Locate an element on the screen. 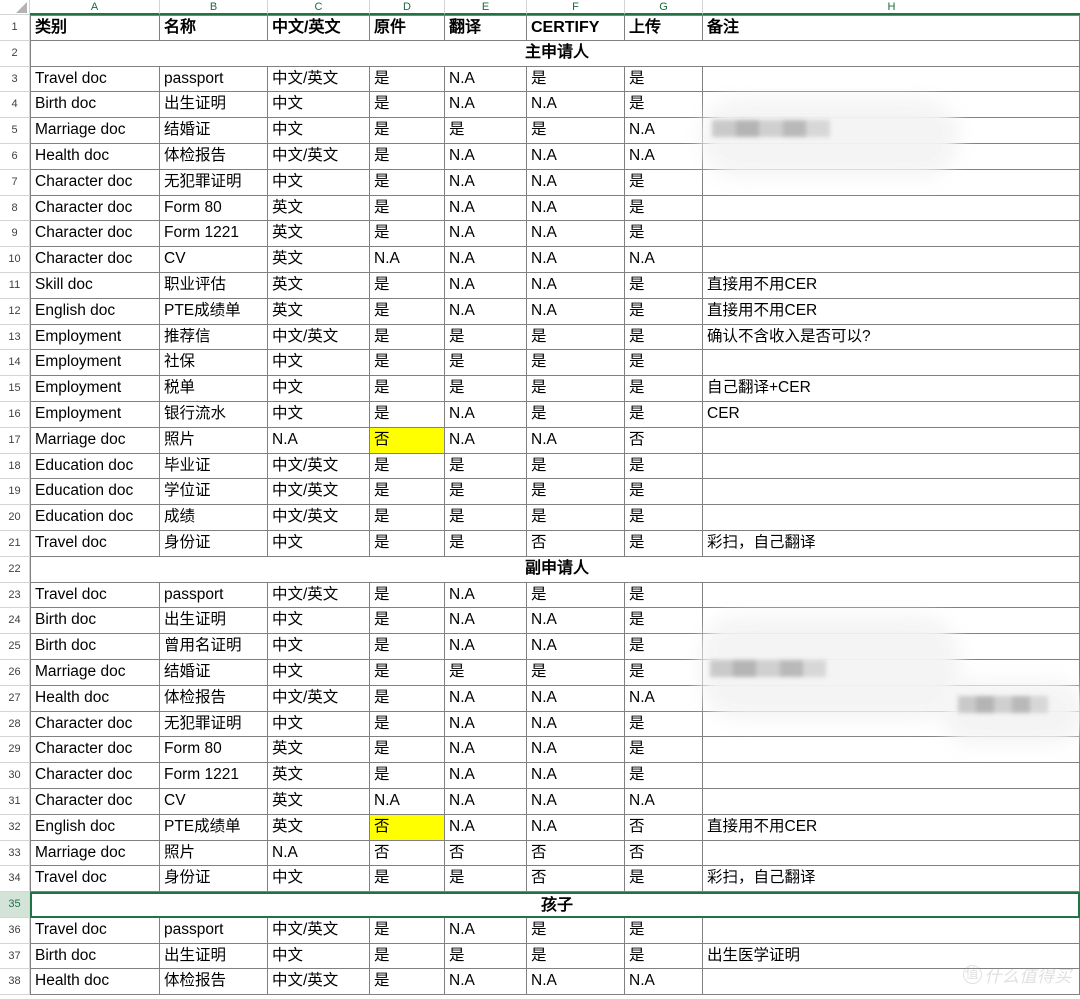  cell-D4: 是 is located at coordinates (407, 105).